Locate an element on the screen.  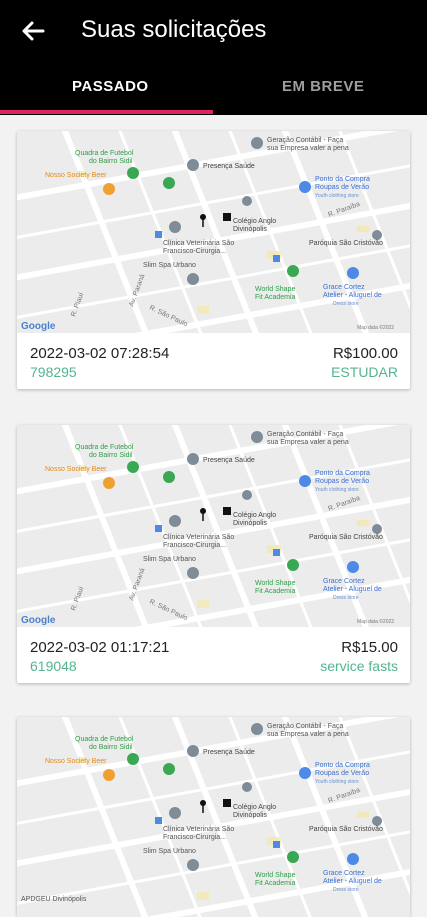
request-service: ESTUDAR is located at coordinates (364, 372).